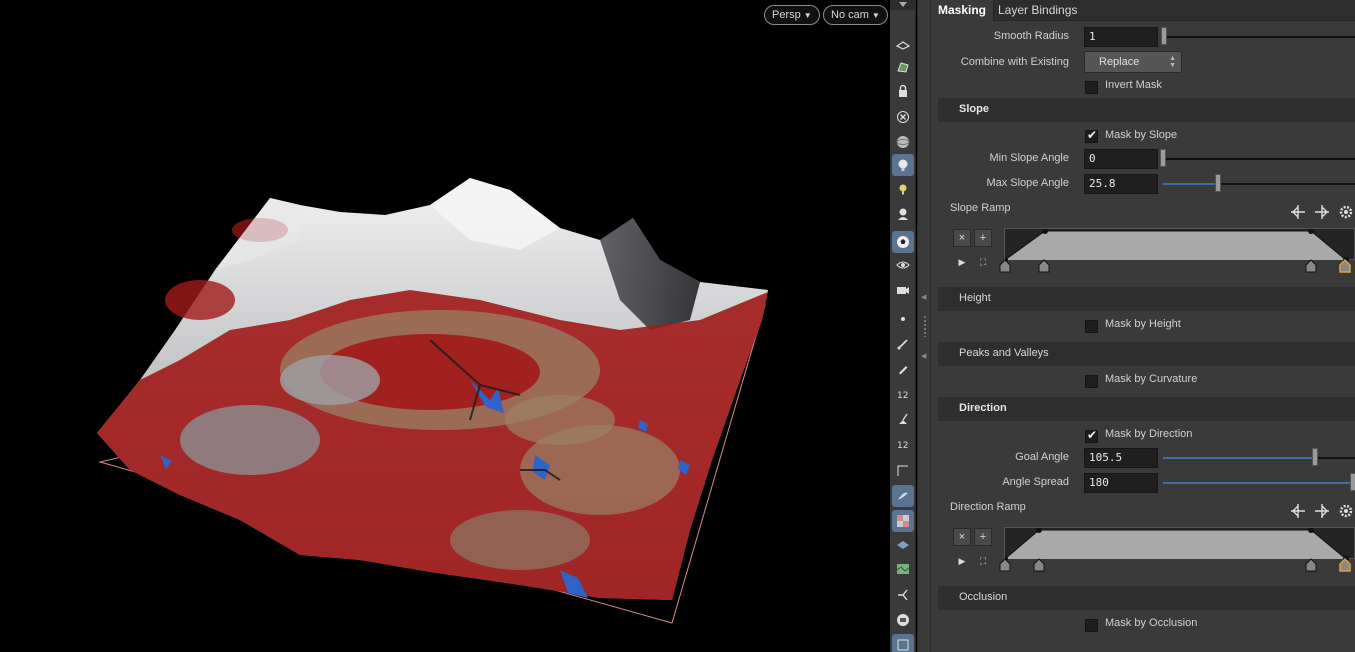 This screenshot has width=1355, height=652. Describe the element at coordinates (903, 620) in the screenshot. I see `disc-icon` at that location.